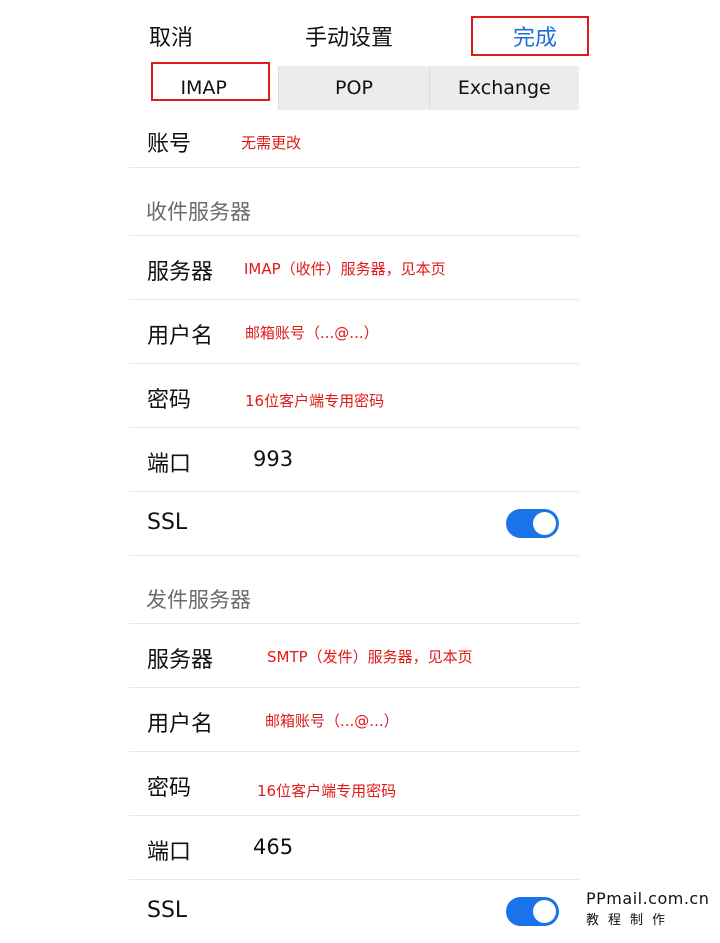 The width and height of the screenshot is (720, 943). Describe the element at coordinates (273, 847) in the screenshot. I see `outgoing-port-value: 465` at that location.